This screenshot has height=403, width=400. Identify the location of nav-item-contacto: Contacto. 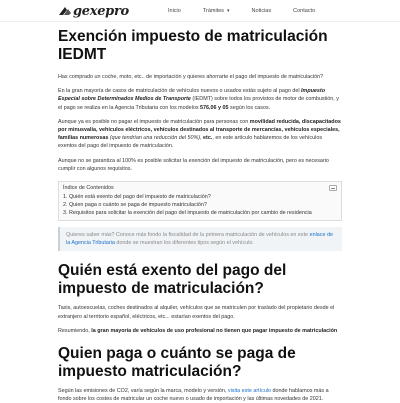
(304, 11).